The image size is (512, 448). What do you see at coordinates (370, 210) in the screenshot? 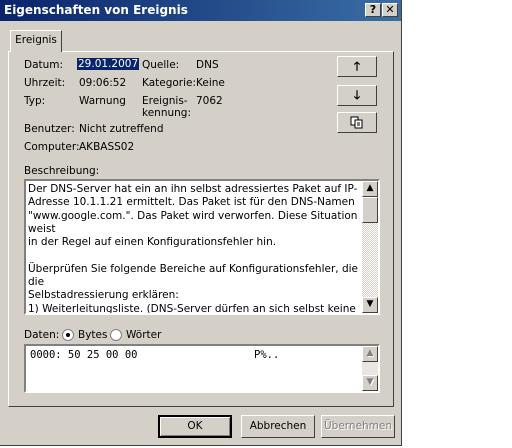
I see `scroll-thumb` at bounding box center [370, 210].